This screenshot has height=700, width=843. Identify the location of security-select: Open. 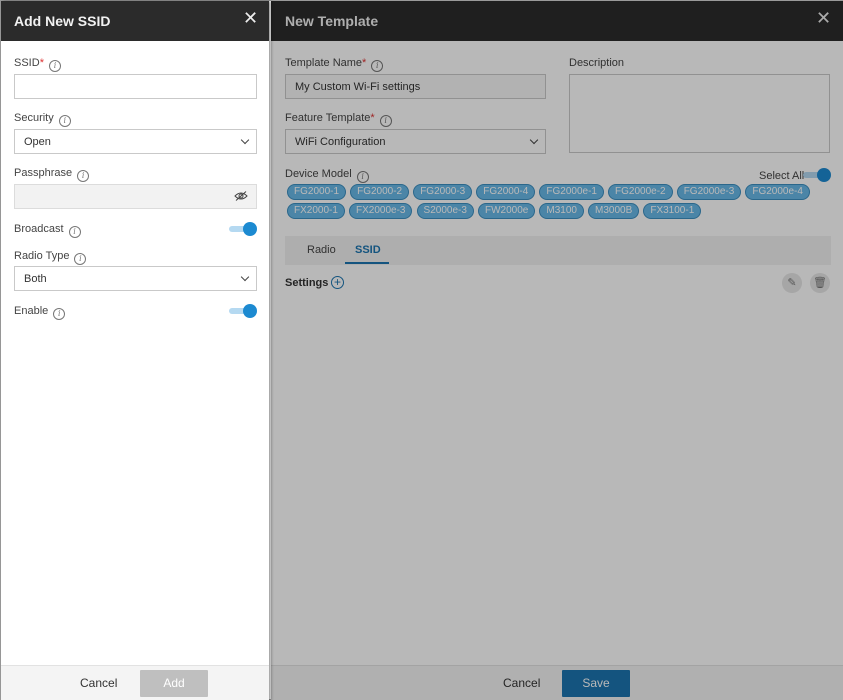
(135, 141).